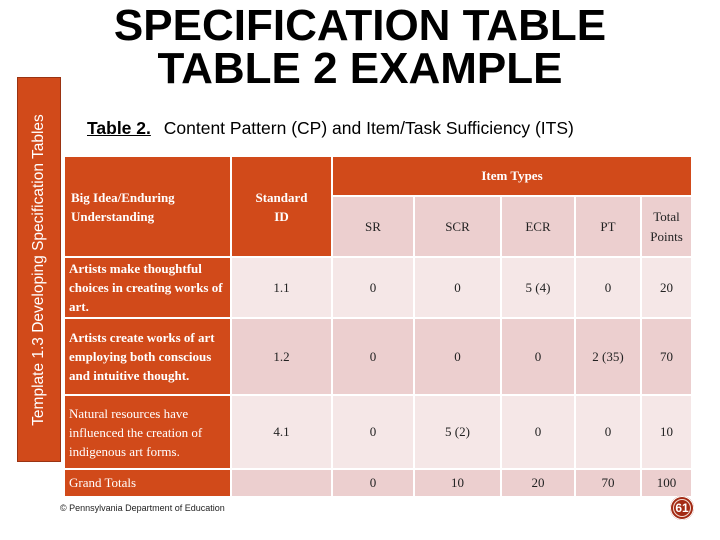 This screenshot has width=720, height=540. What do you see at coordinates (538, 287) in the screenshot?
I see `row-ecr: 5 (4)` at bounding box center [538, 287].